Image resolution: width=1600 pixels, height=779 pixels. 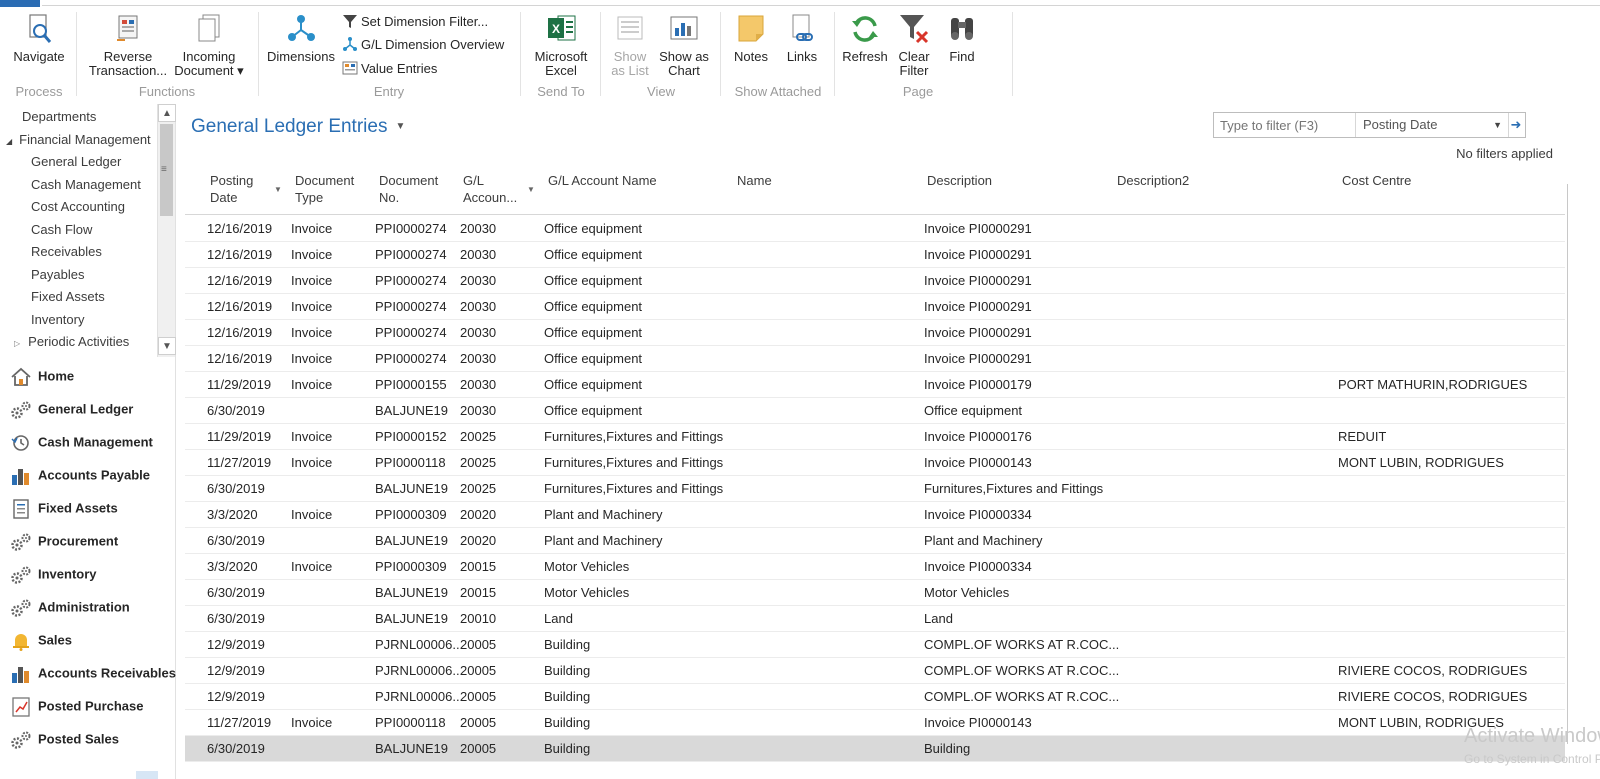 What do you see at coordinates (64, 508) in the screenshot?
I see `nav-item-fixed-assets: Fixed Assets` at bounding box center [64, 508].